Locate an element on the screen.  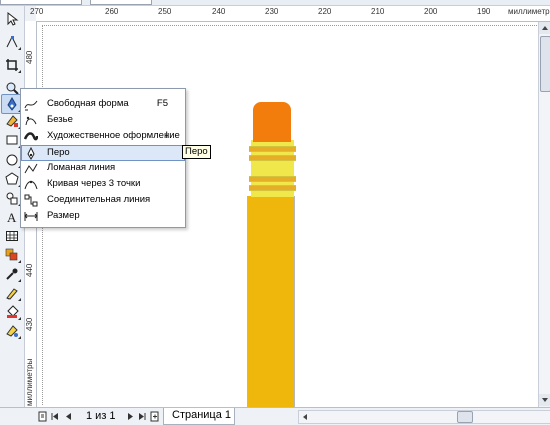
horizontal-scroll-thumb is located at coordinates (465, 417).